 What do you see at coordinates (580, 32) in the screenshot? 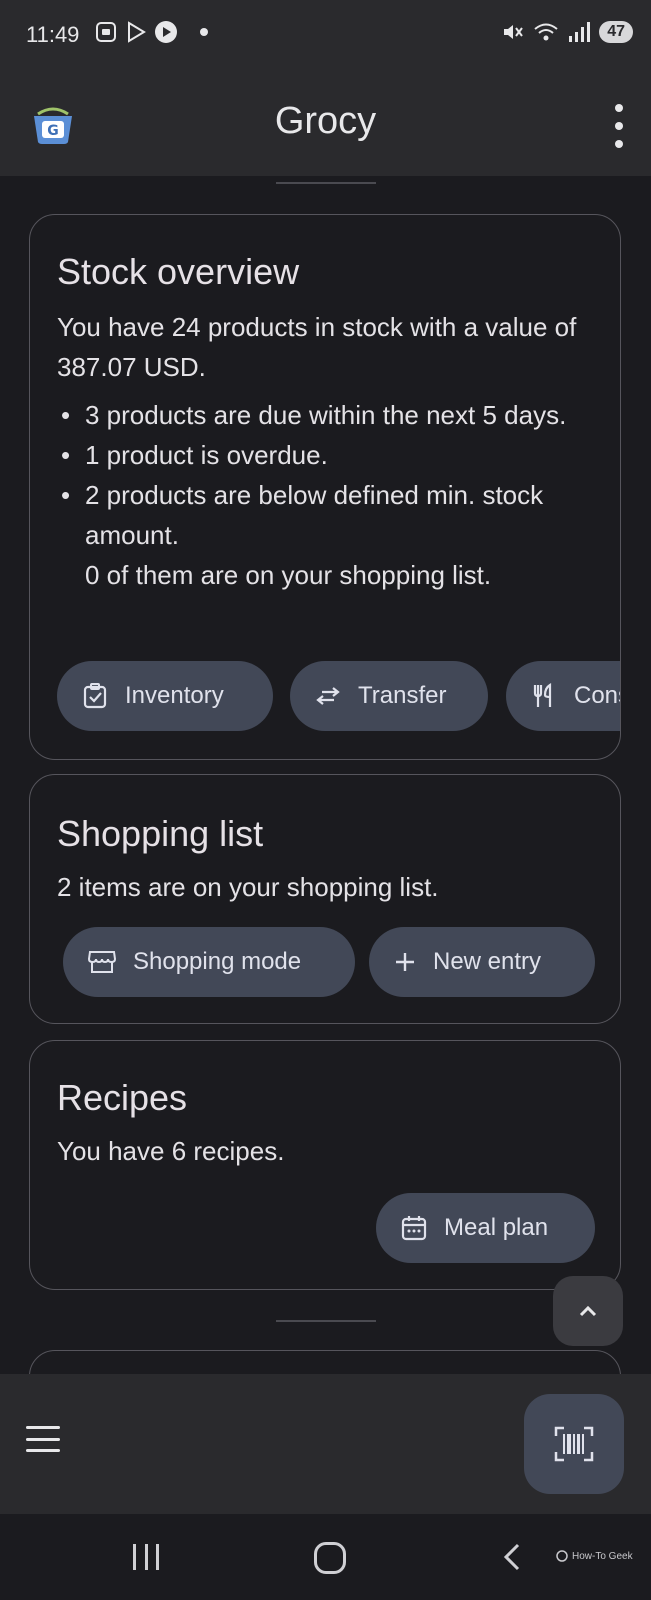
I see `signal-icon` at bounding box center [580, 32].